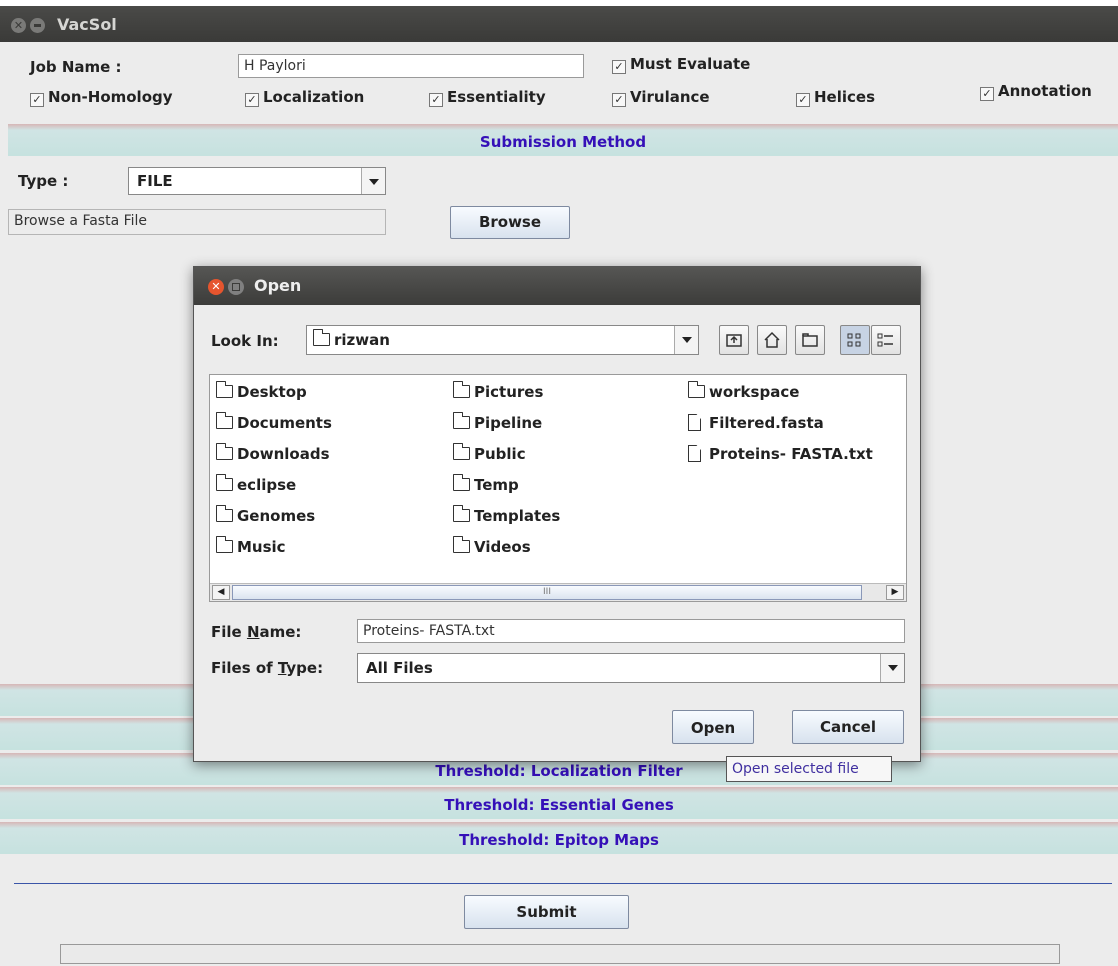 The width and height of the screenshot is (1118, 966). Describe the element at coordinates (37, 25) in the screenshot. I see `minimize-icon` at that location.